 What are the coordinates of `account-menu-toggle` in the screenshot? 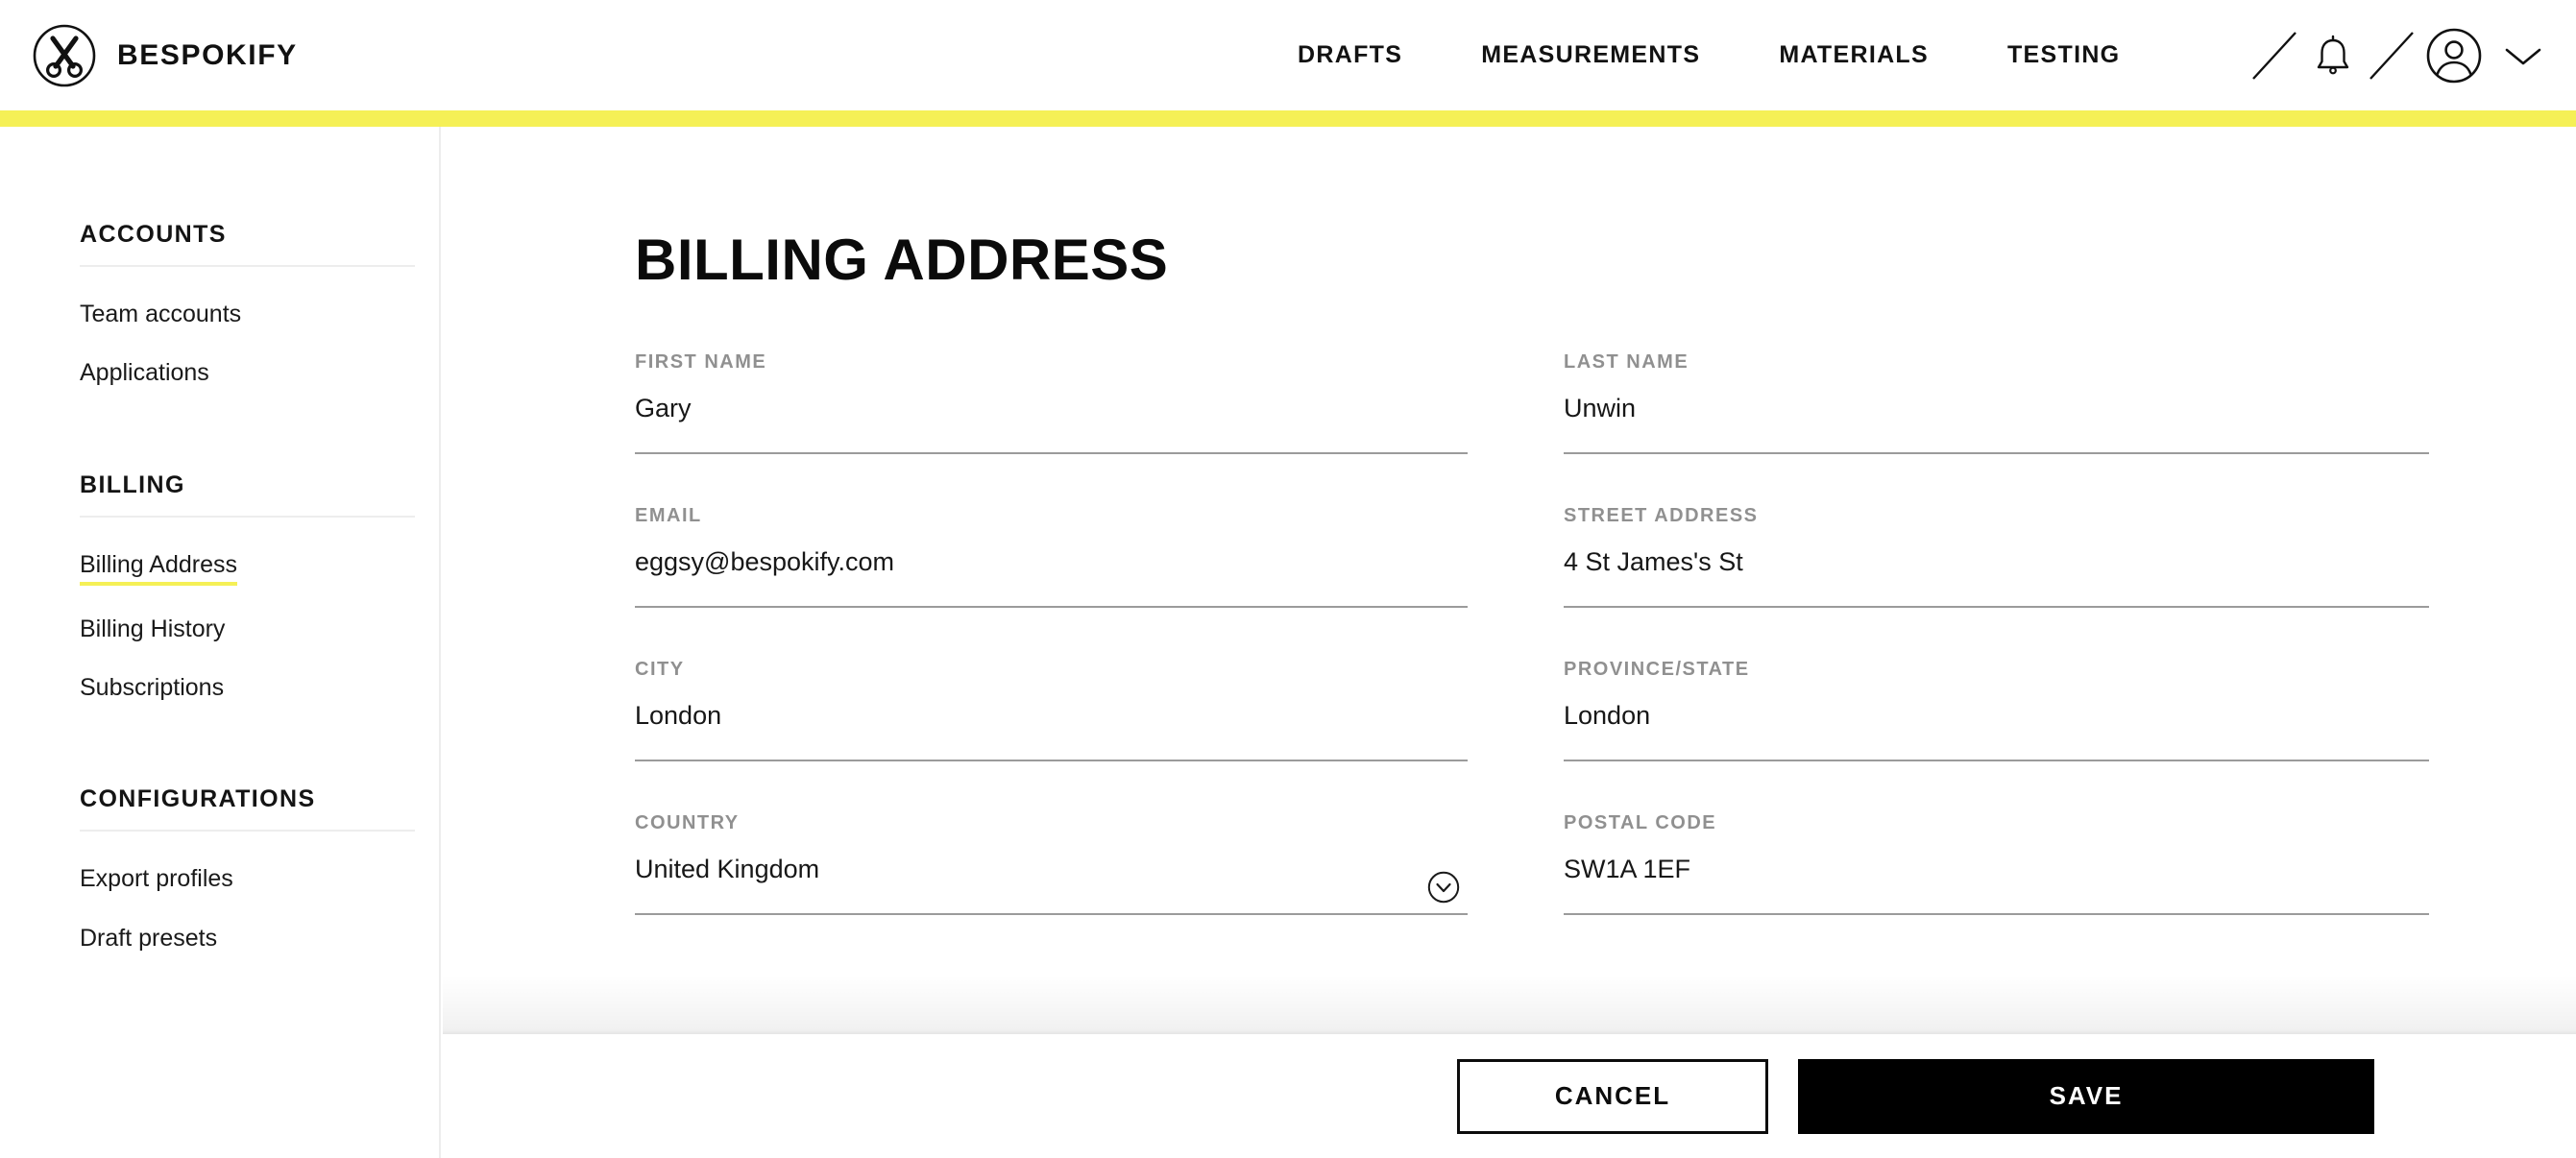 It's located at (2523, 55).